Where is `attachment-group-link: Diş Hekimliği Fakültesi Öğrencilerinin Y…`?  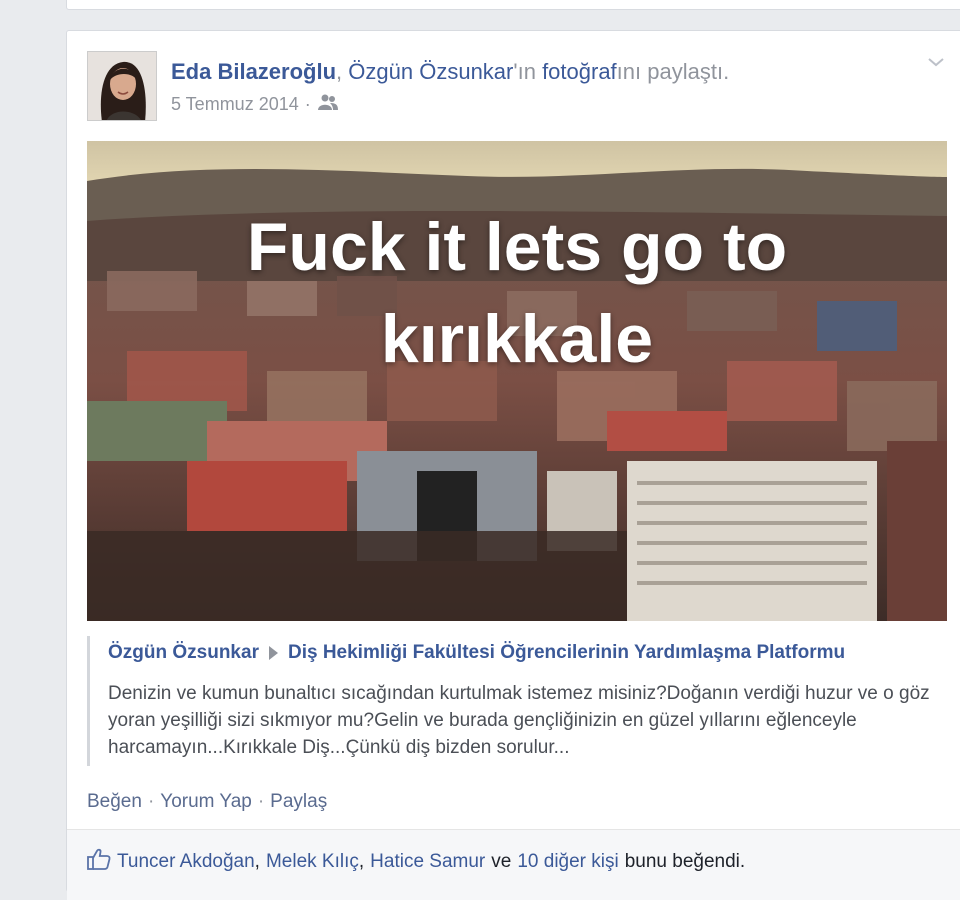 attachment-group-link: Diş Hekimliği Fakültesi Öğrencilerinin Y… is located at coordinates (566, 653).